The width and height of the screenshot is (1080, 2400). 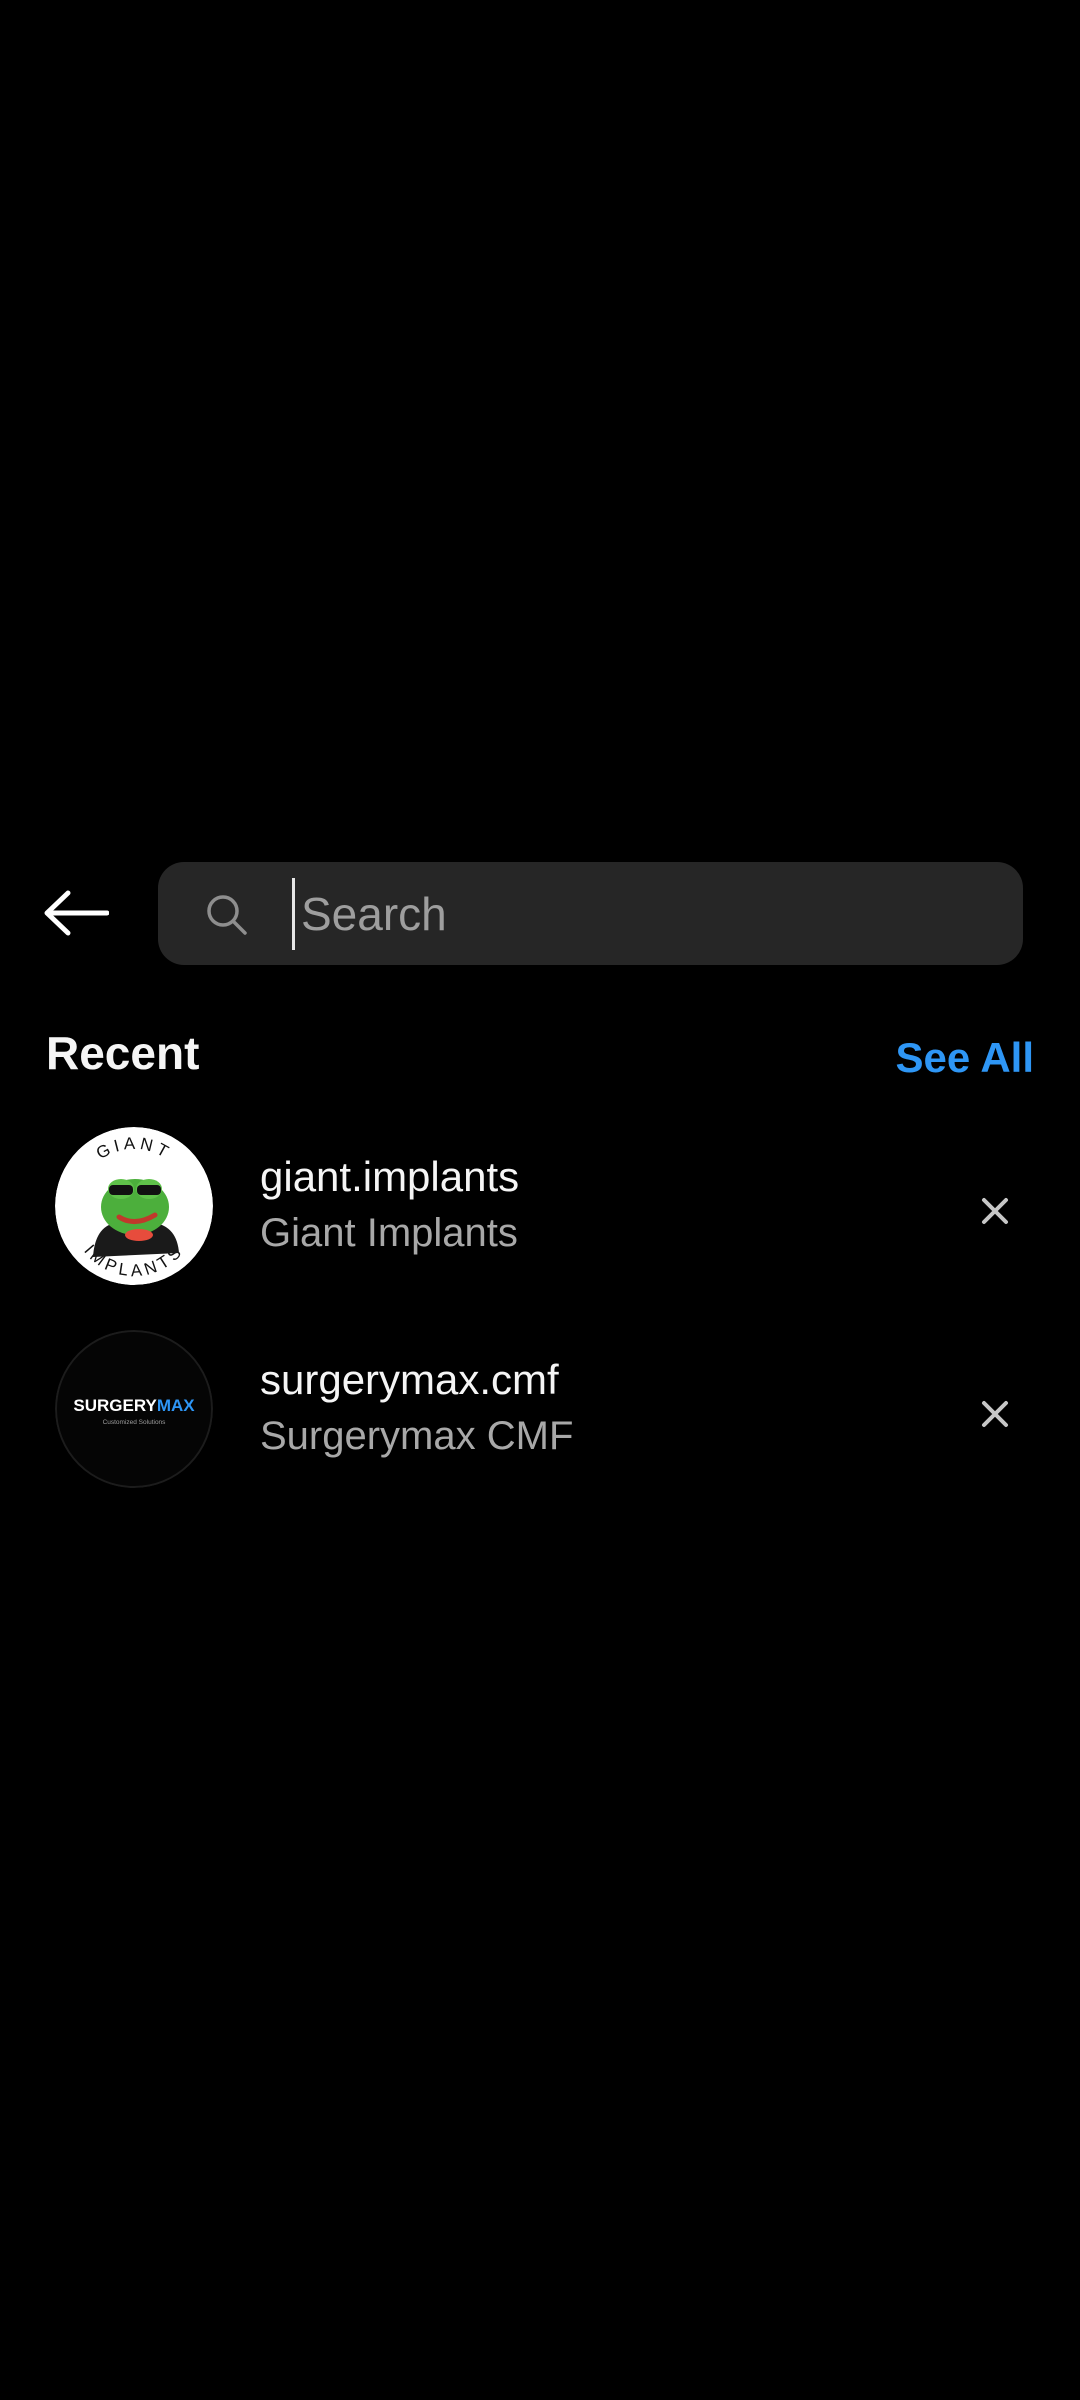 What do you see at coordinates (409, 1379) in the screenshot?
I see `username: surgerymax.cmf` at bounding box center [409, 1379].